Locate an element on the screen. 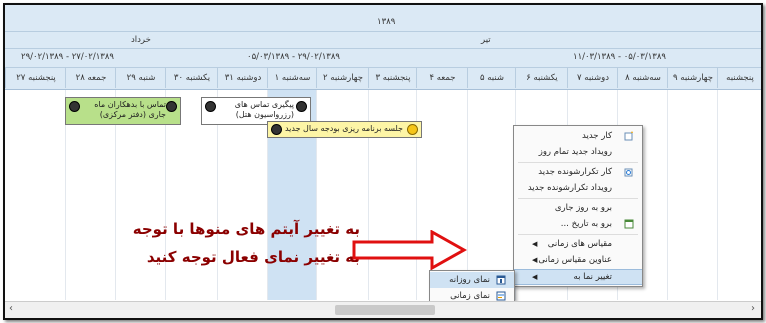 The image size is (766, 323). horizontal-scrollbar: ‹ › is located at coordinates (383, 309).